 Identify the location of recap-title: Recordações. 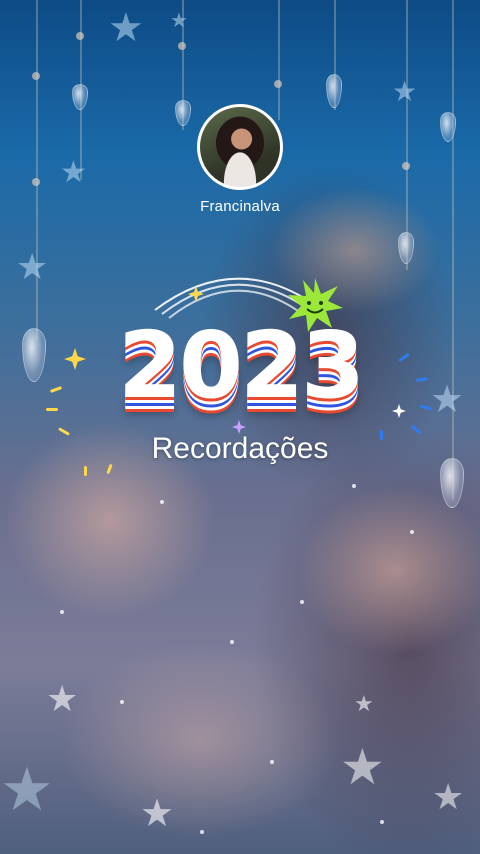
(240, 448).